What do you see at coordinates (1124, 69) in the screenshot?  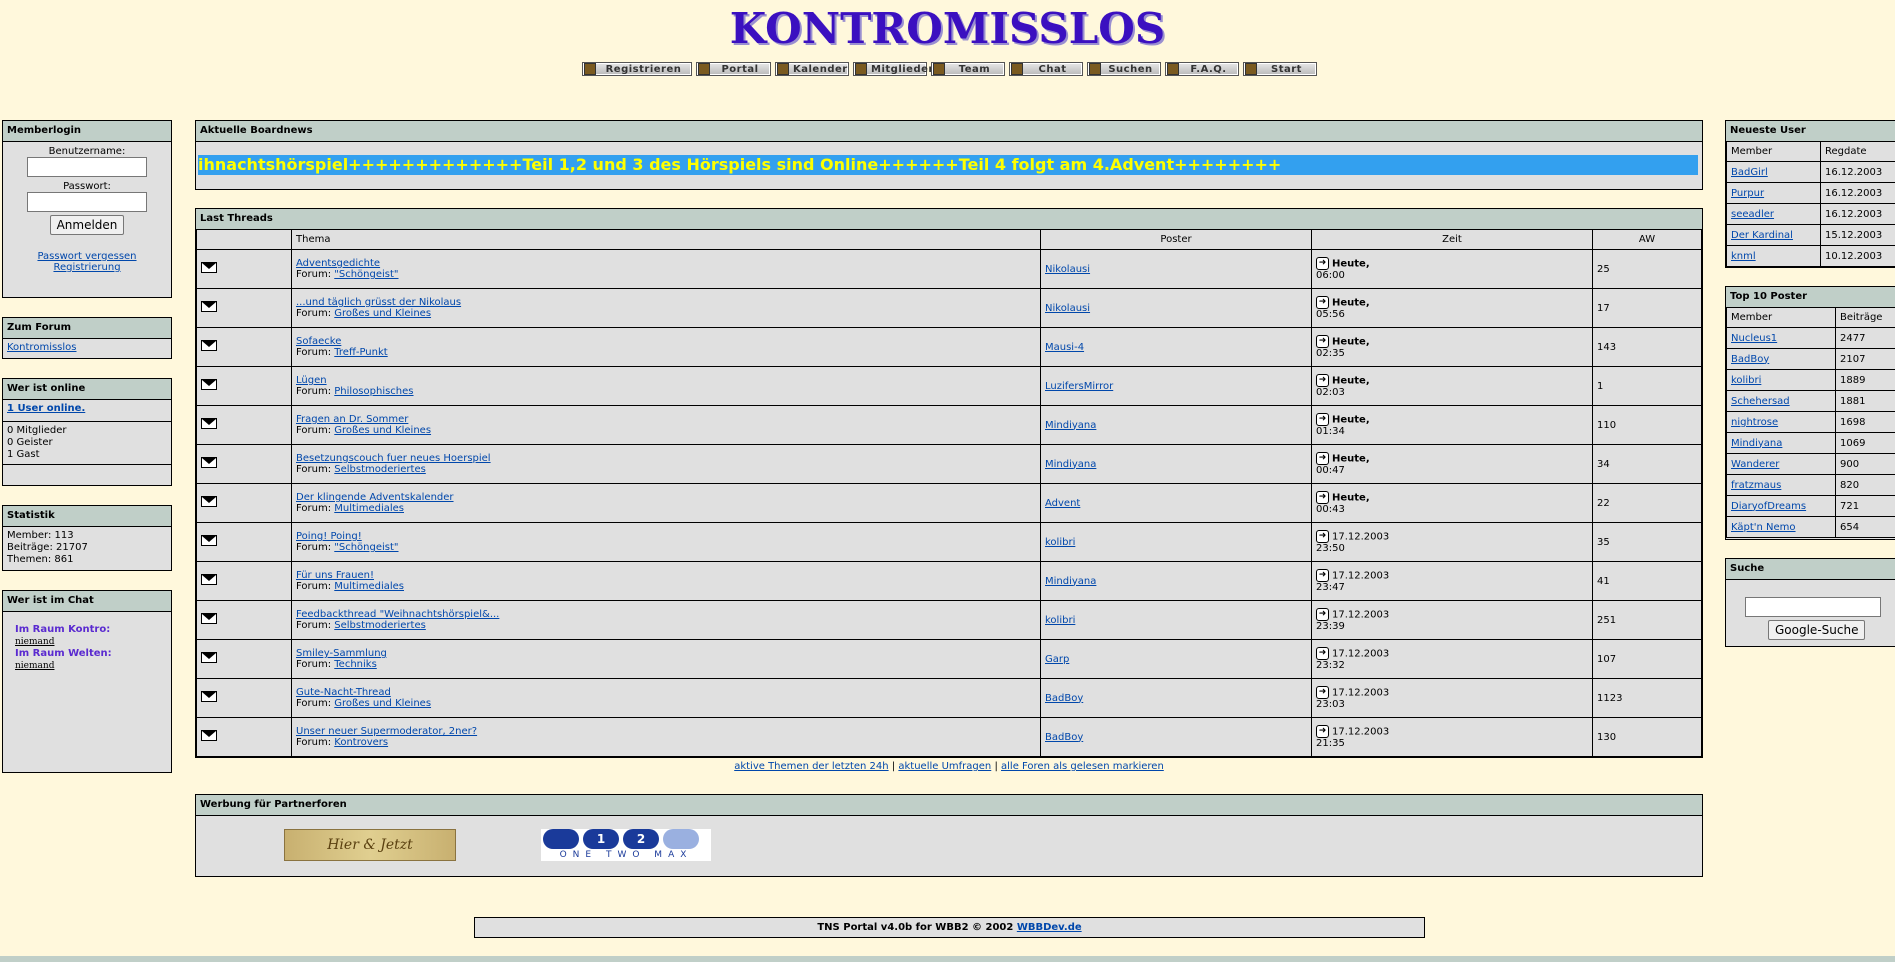 I see `nav-search-button: Suchen` at bounding box center [1124, 69].